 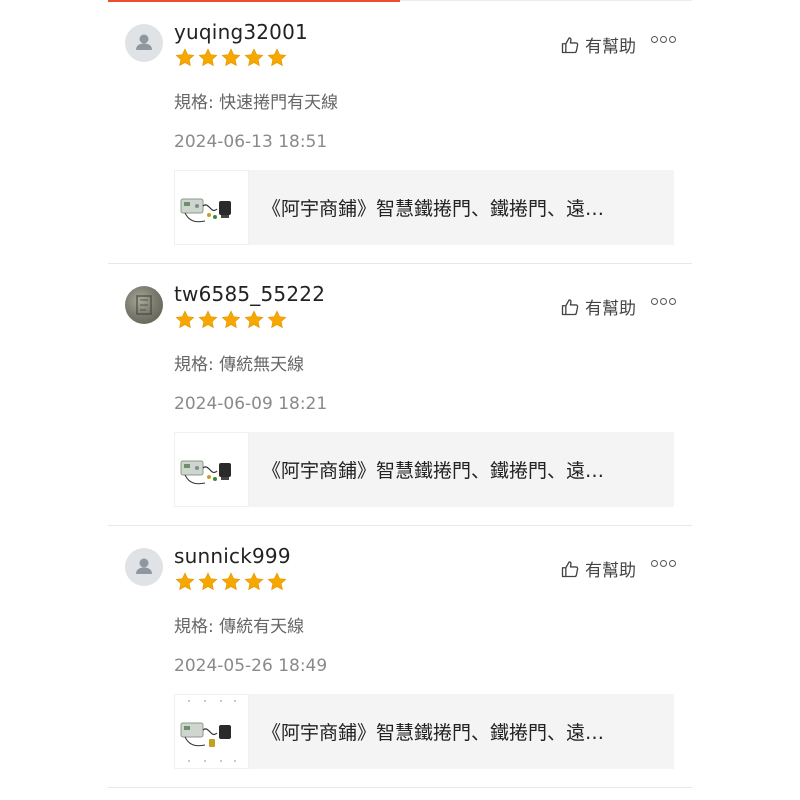 I want to click on reviewer-username: tw6585_55222, so click(x=249, y=294).